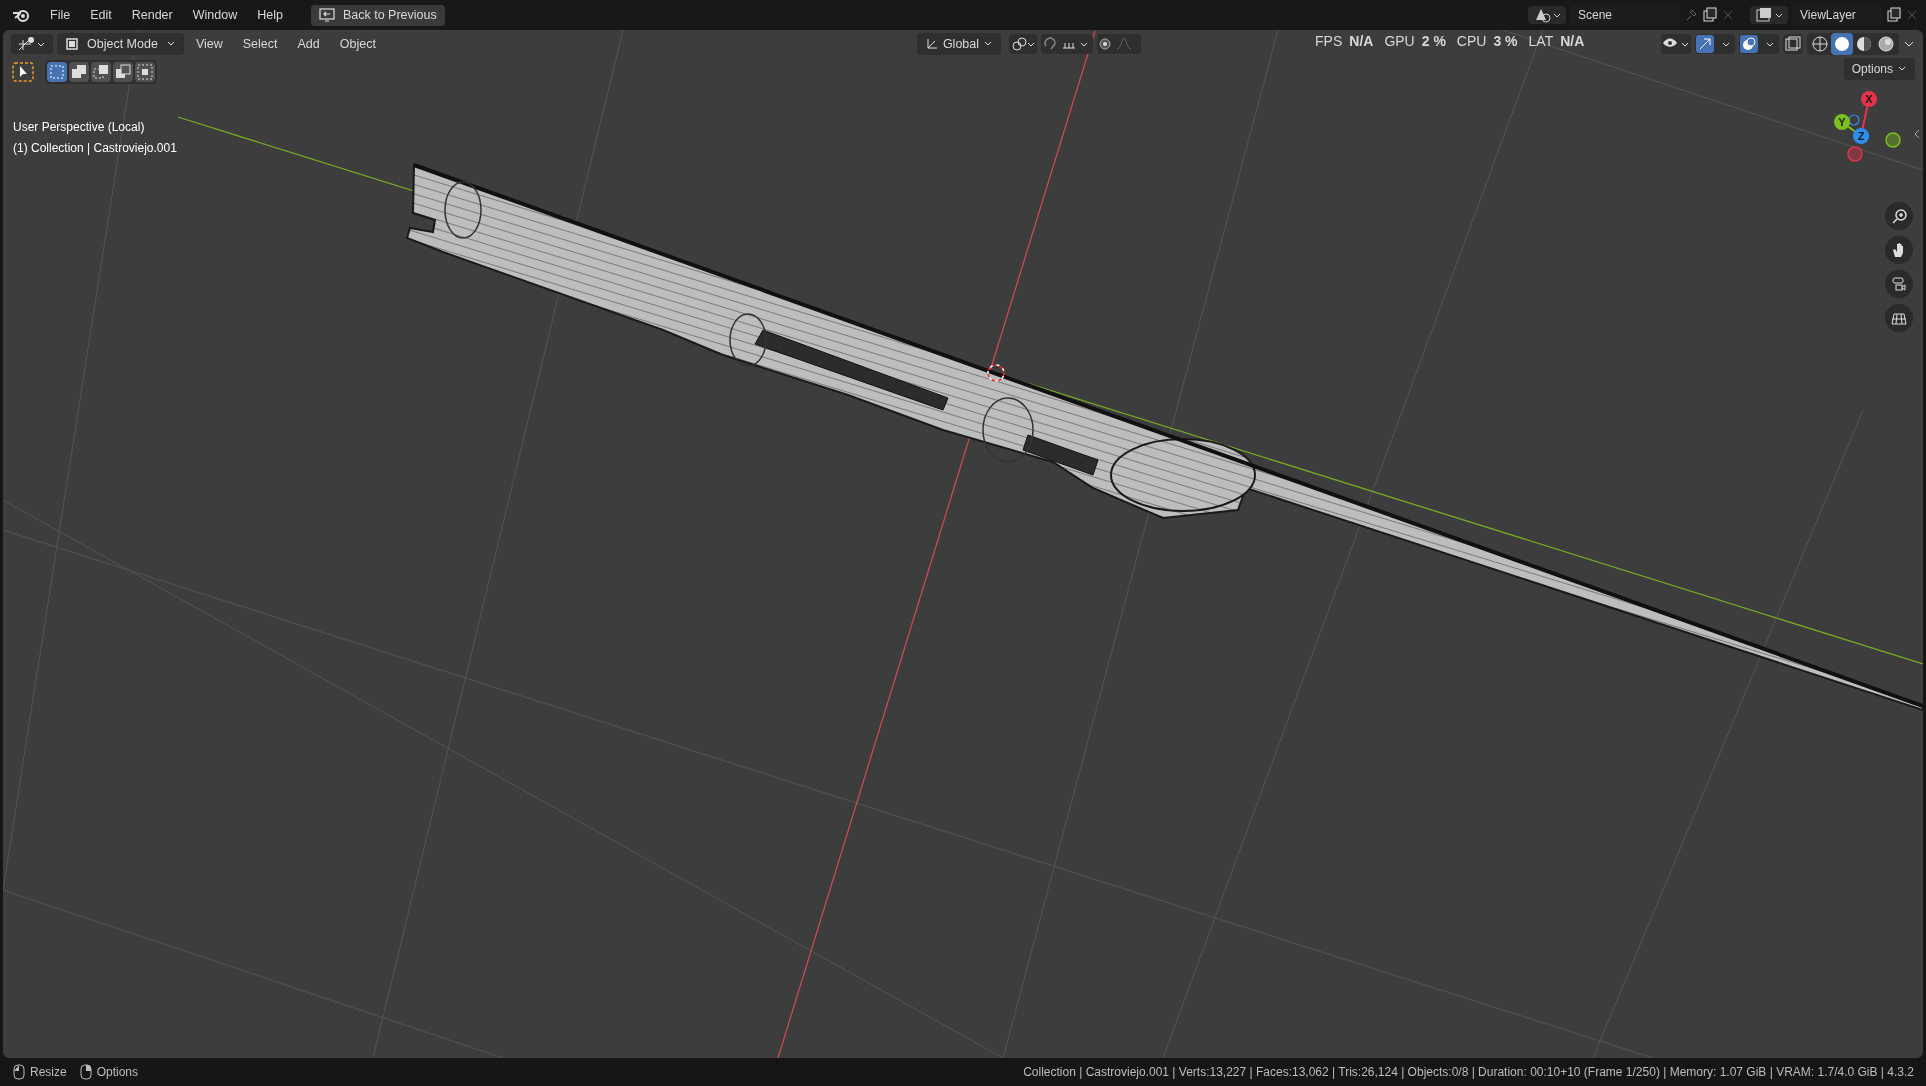 The image size is (1926, 1086). Describe the element at coordinates (1837, 15) in the screenshot. I see `view-layer-field: ViewLayer` at that location.